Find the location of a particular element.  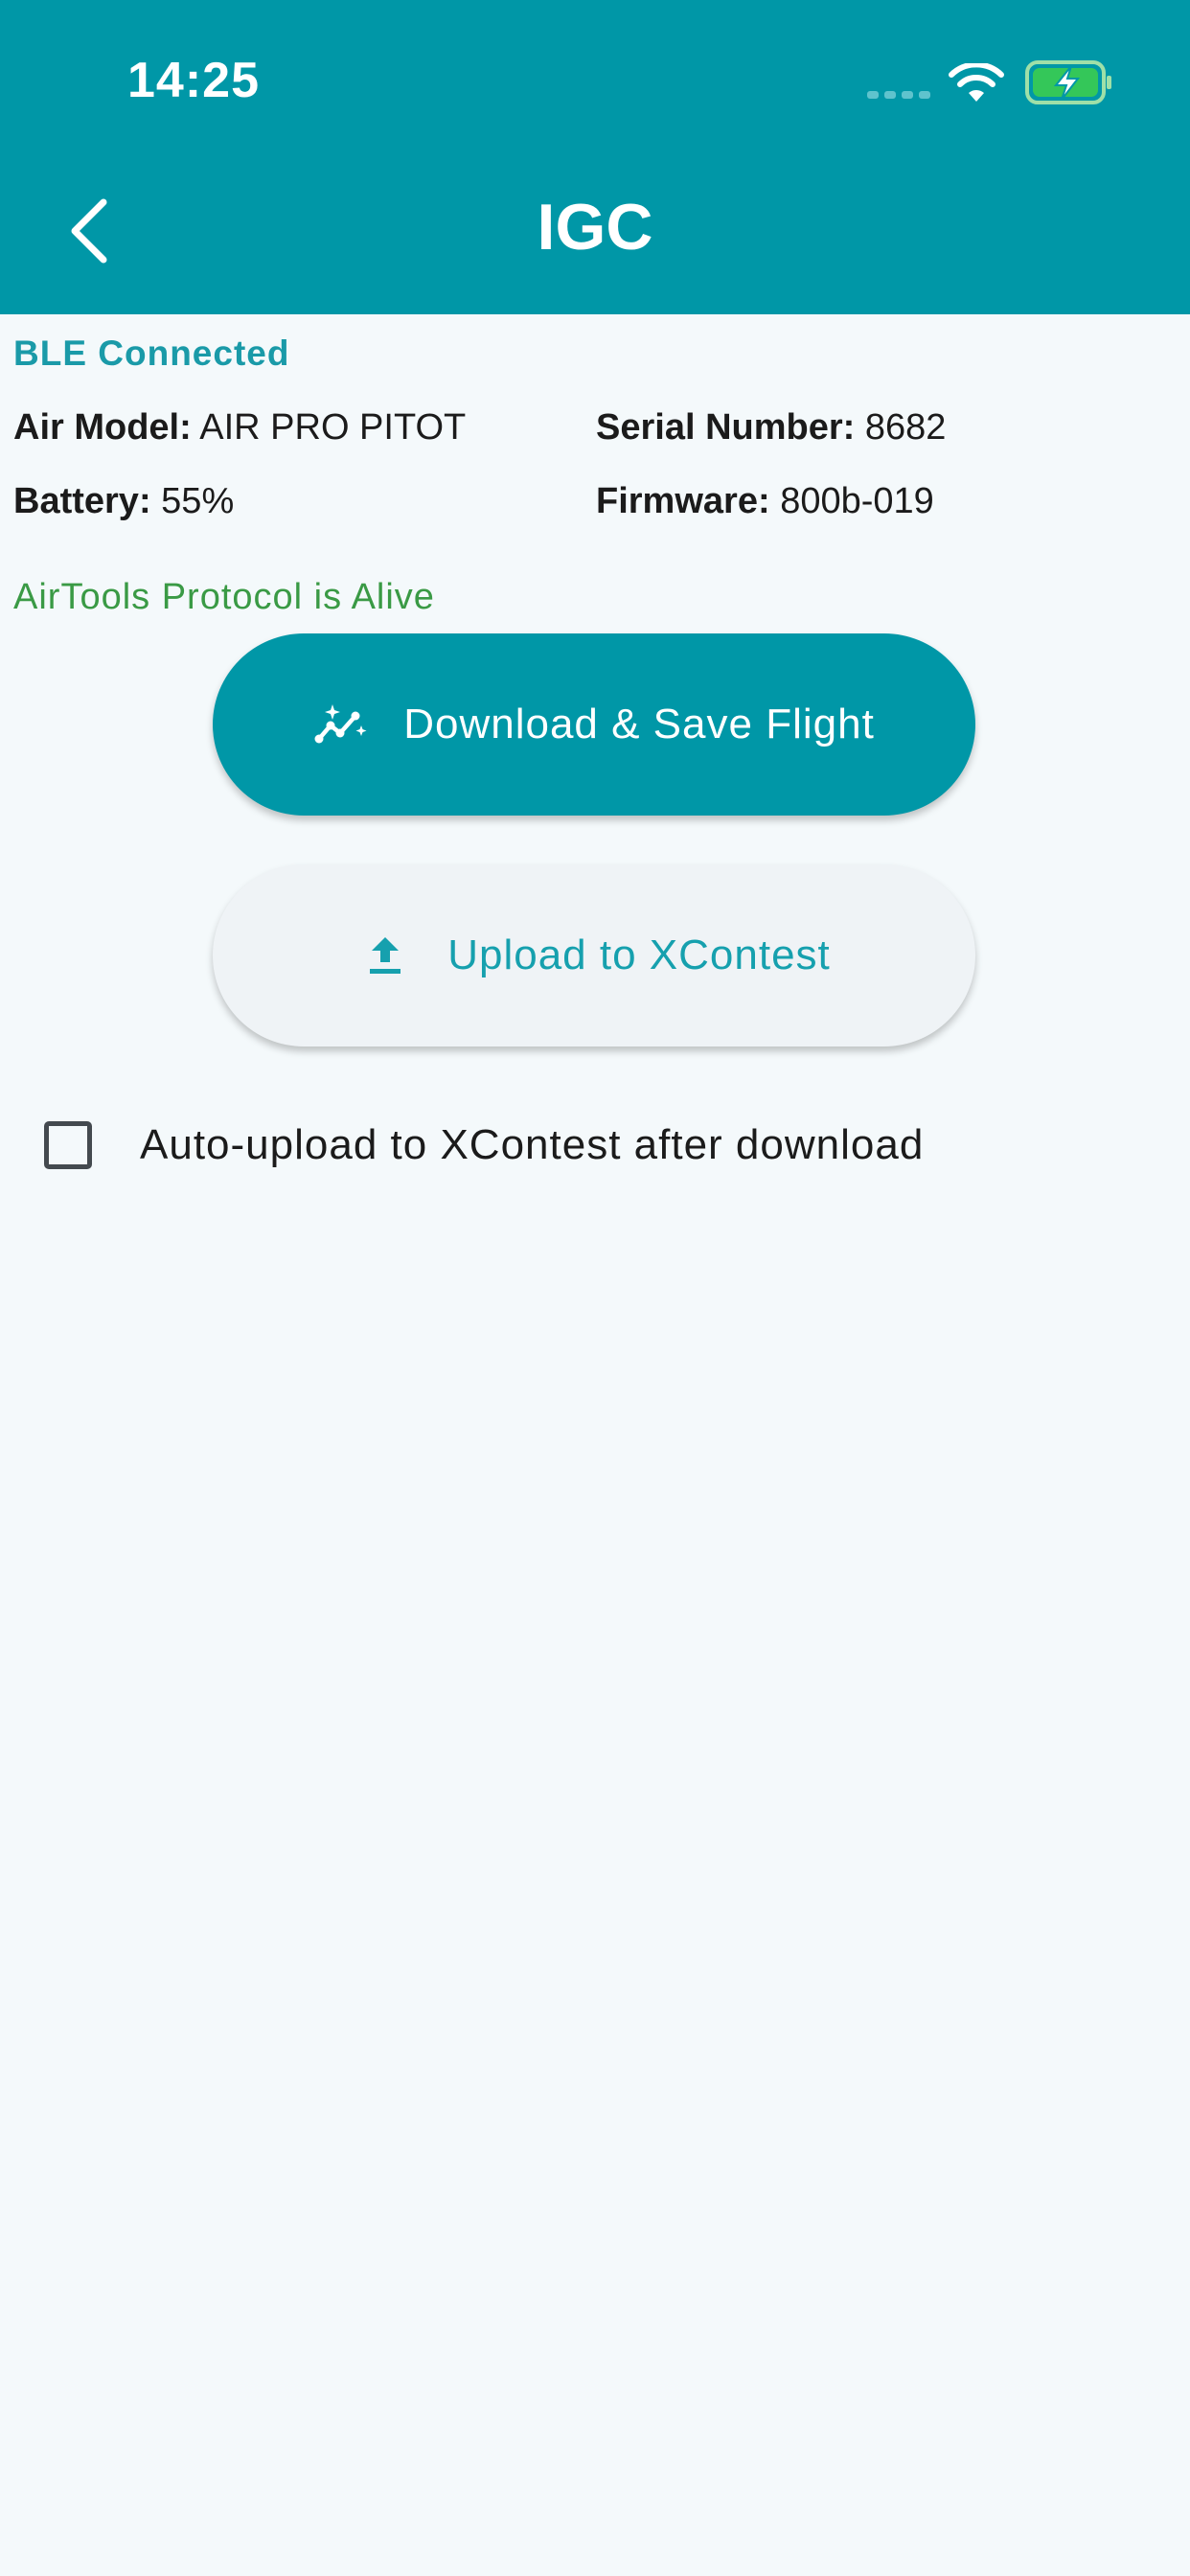

protocol-status: AirTools Protocol is Alive is located at coordinates (224, 597).